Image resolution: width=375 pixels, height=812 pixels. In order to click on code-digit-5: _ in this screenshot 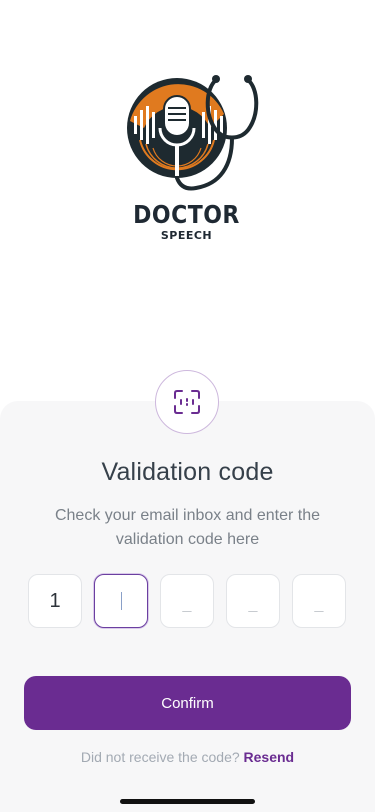, I will do `click(319, 601)`.